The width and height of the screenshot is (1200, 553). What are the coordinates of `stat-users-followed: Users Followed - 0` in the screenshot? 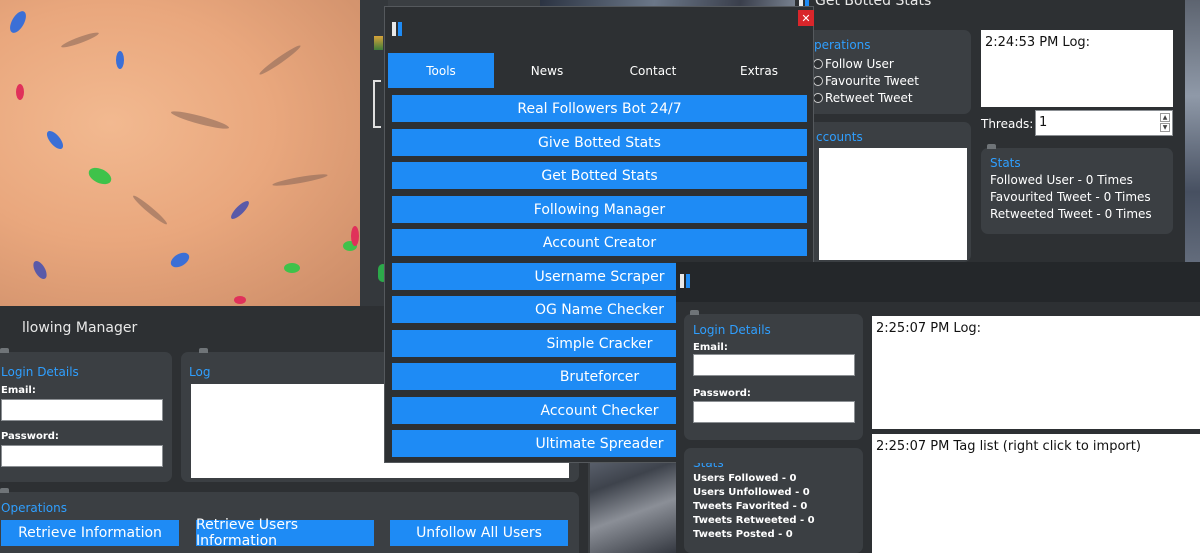 It's located at (745, 478).